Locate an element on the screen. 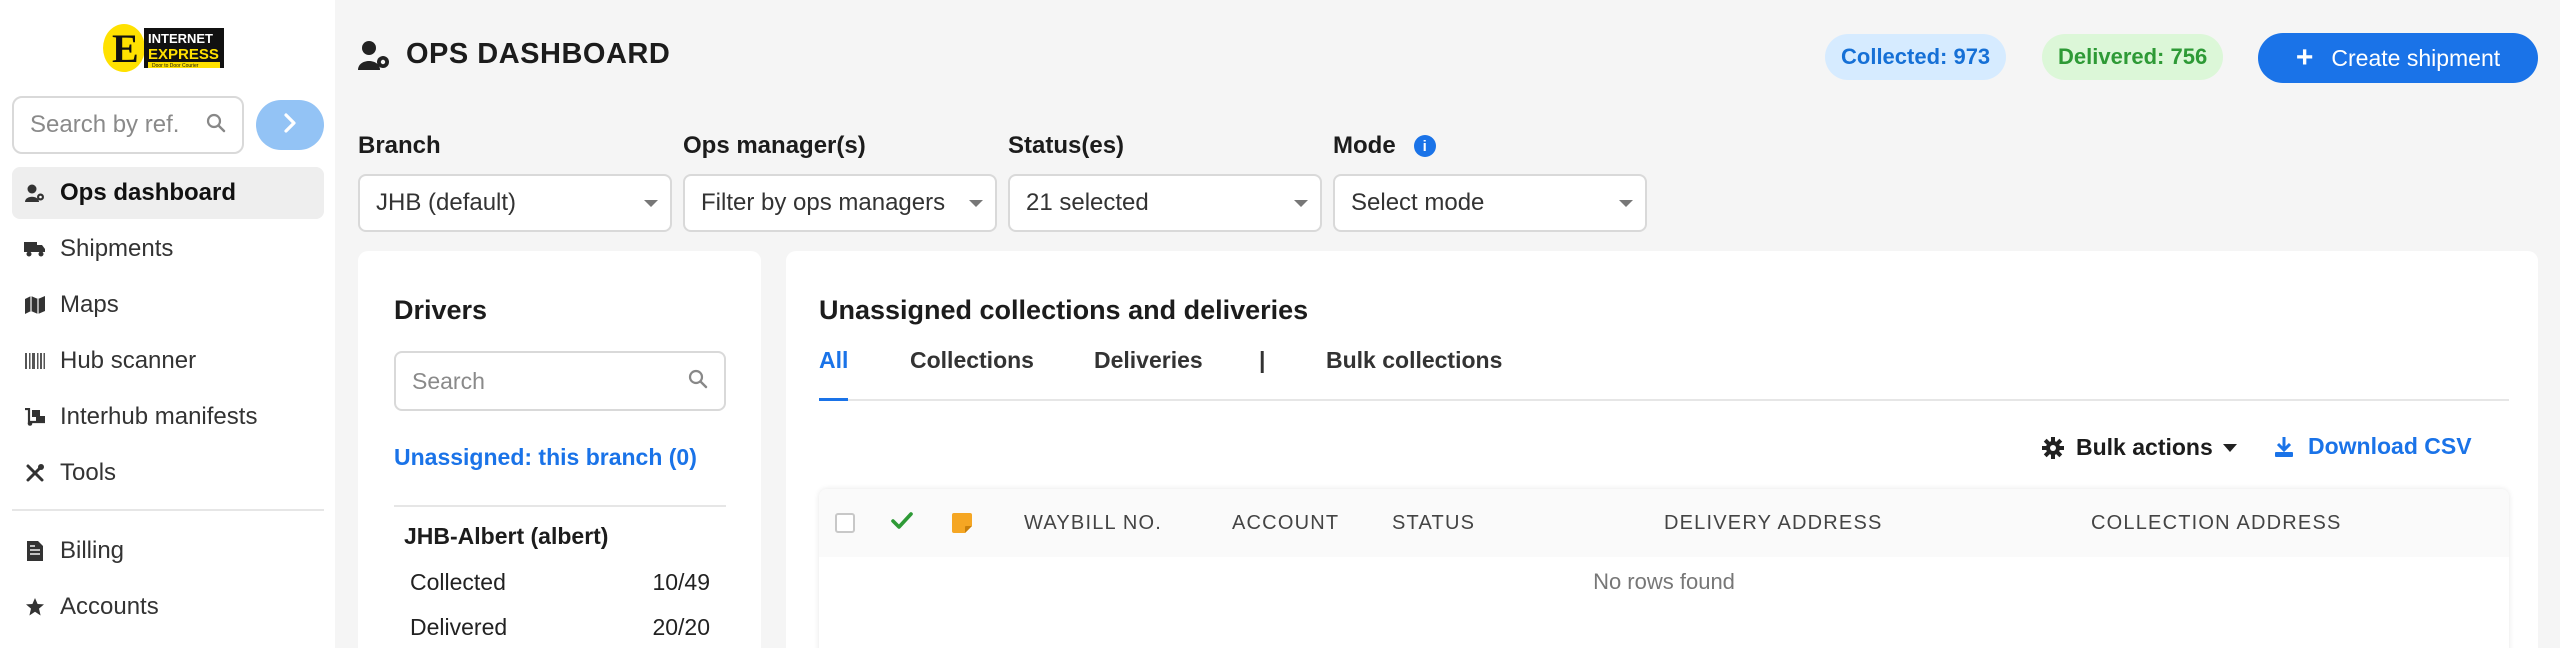 The width and height of the screenshot is (2560, 648). reference-search-field is located at coordinates (128, 125).